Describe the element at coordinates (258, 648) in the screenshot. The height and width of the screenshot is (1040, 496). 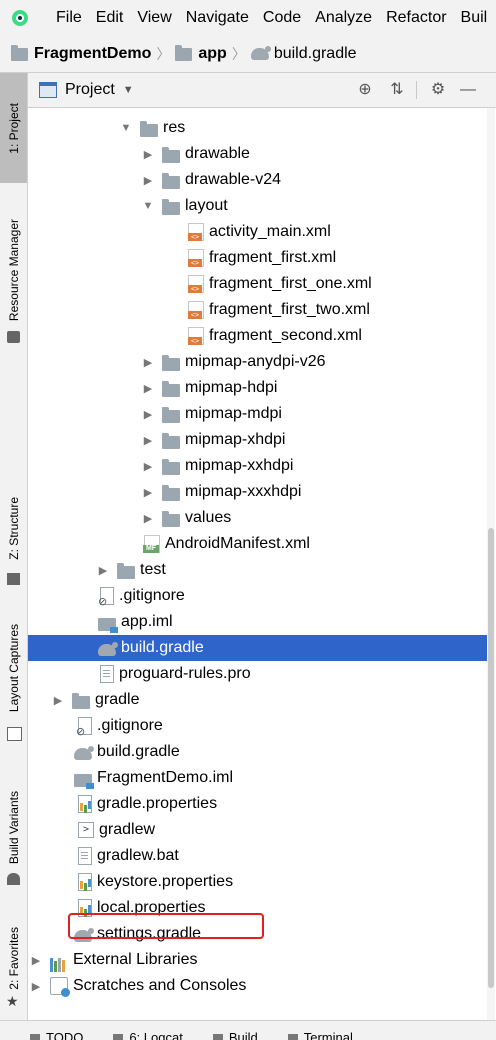
I see `tree-item-app-build-gradle: build.gradle` at that location.